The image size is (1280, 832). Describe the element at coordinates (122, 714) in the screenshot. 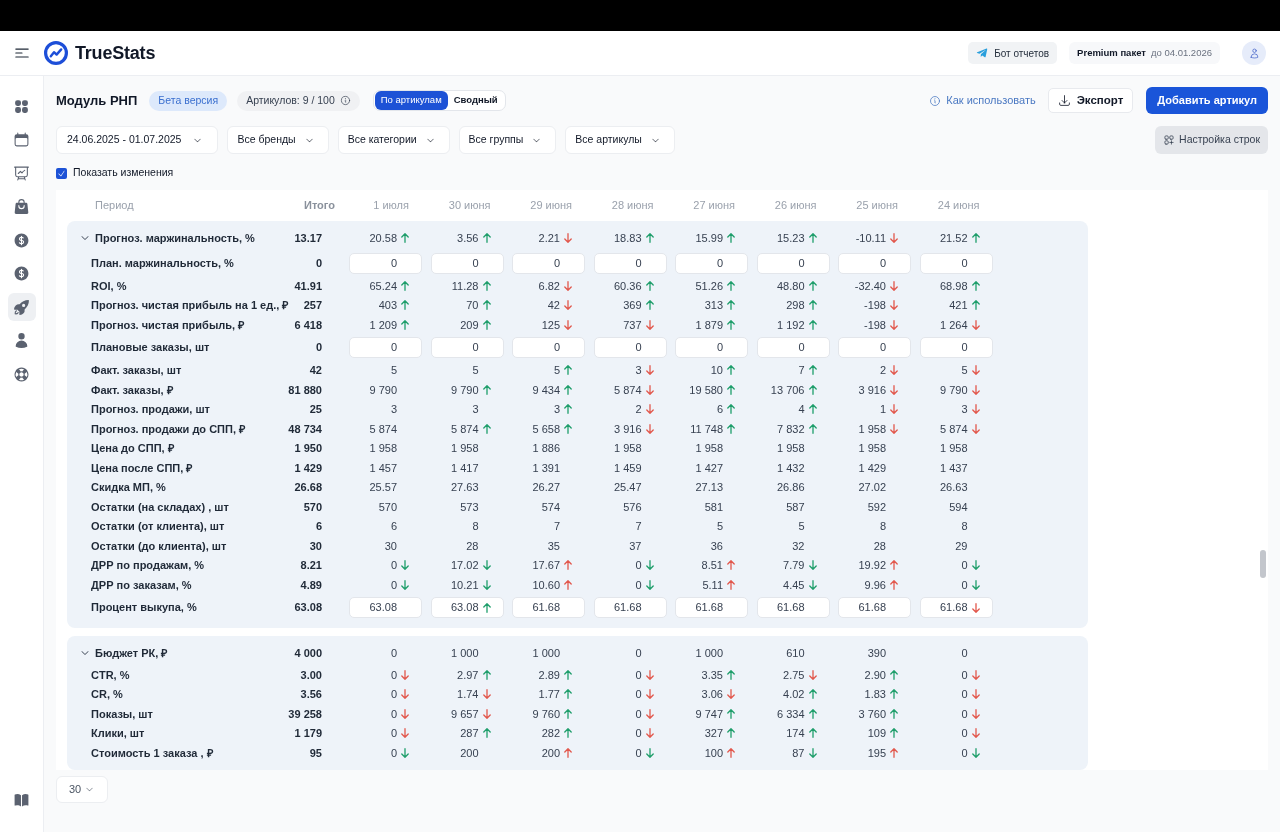

I see `metric-label: Показы, шт` at that location.